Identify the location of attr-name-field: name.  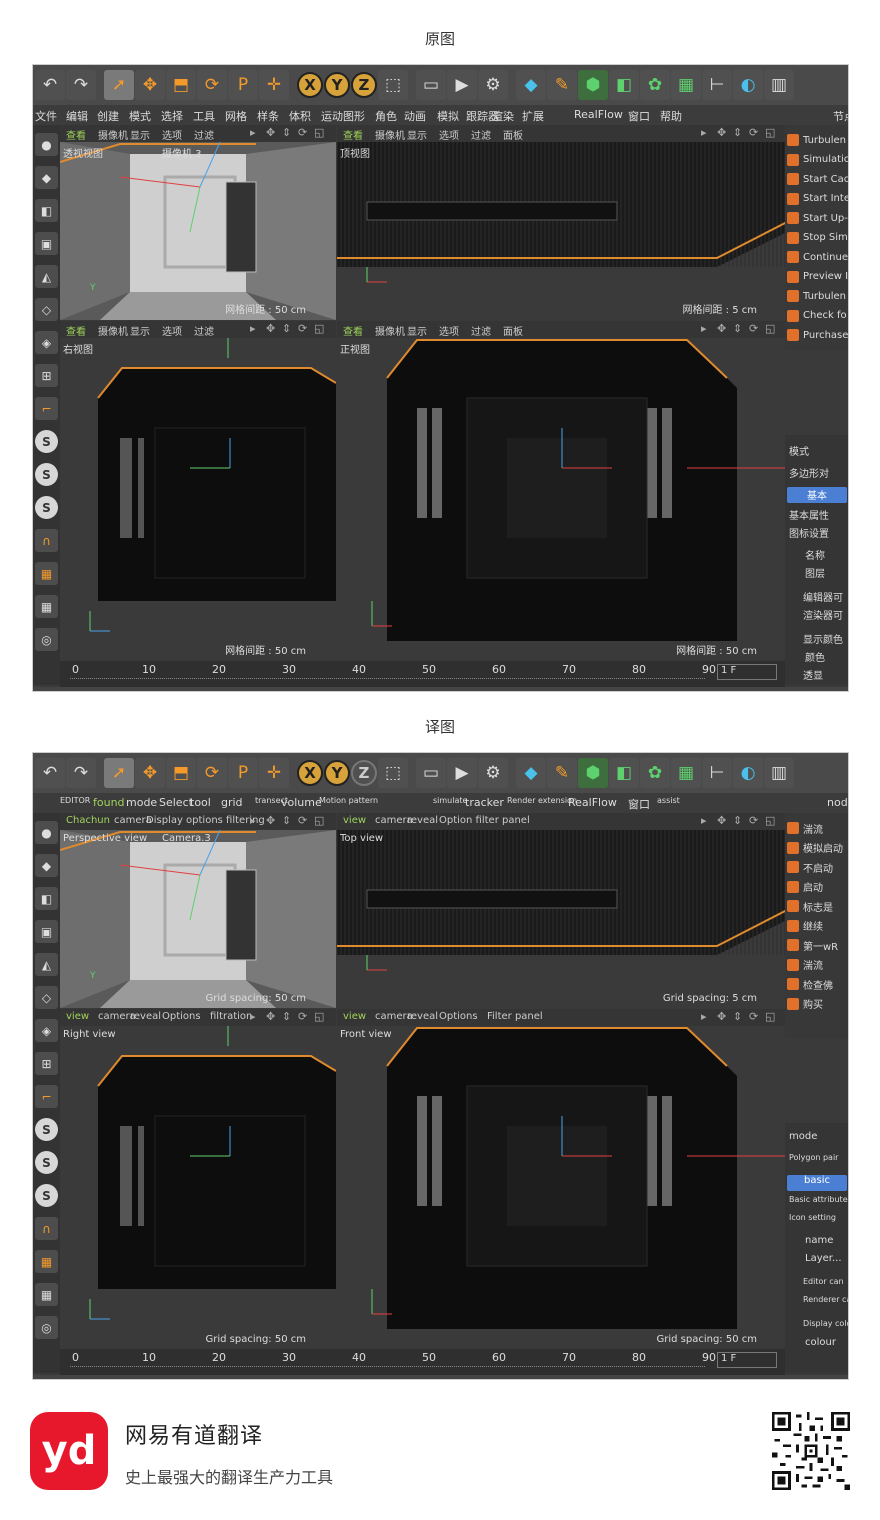
(819, 1240).